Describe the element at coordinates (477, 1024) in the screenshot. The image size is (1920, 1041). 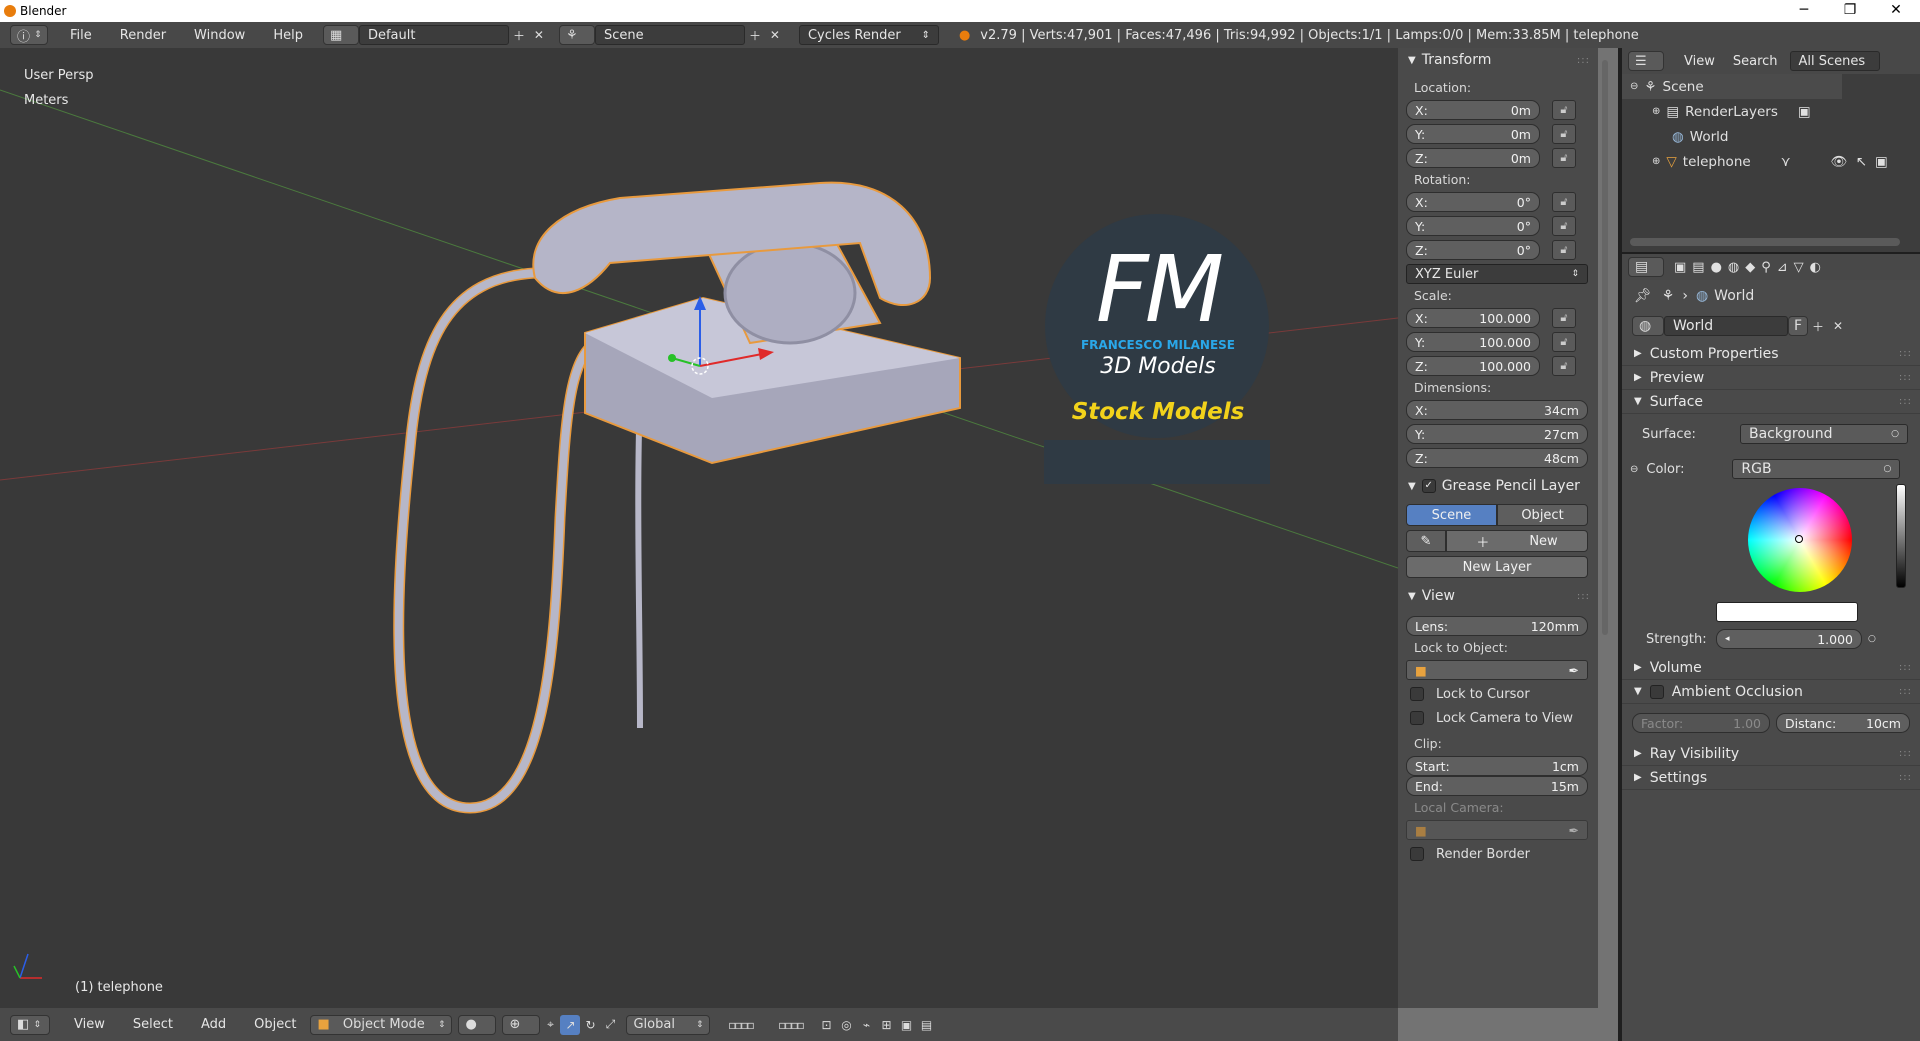
I see `shading-select: ●` at that location.